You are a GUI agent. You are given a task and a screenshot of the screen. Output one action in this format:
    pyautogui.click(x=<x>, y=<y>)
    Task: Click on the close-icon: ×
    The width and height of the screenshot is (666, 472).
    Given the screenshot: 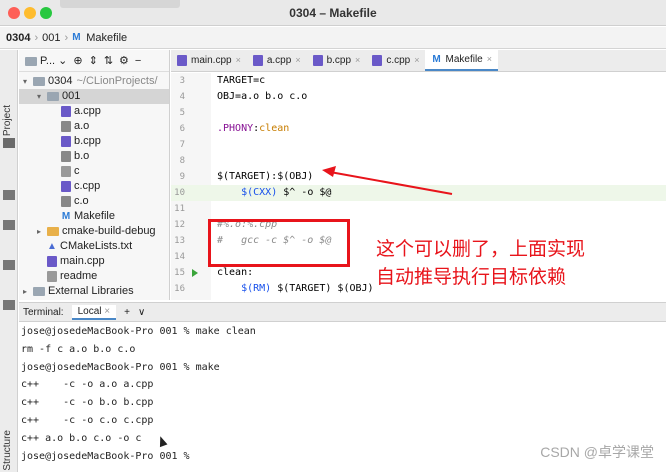 What is the action you would take?
    pyautogui.click(x=107, y=311)
    